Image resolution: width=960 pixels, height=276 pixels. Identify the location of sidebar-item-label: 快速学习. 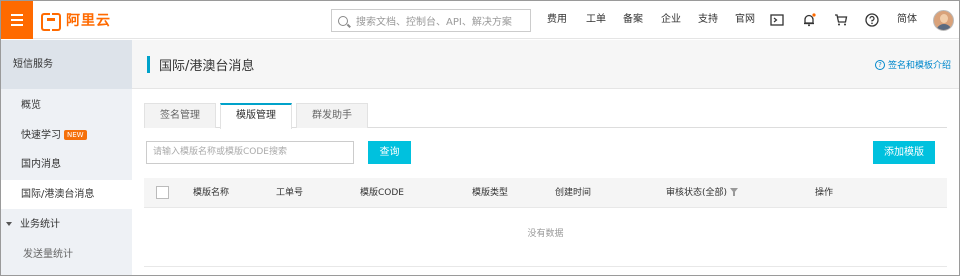
(41, 135).